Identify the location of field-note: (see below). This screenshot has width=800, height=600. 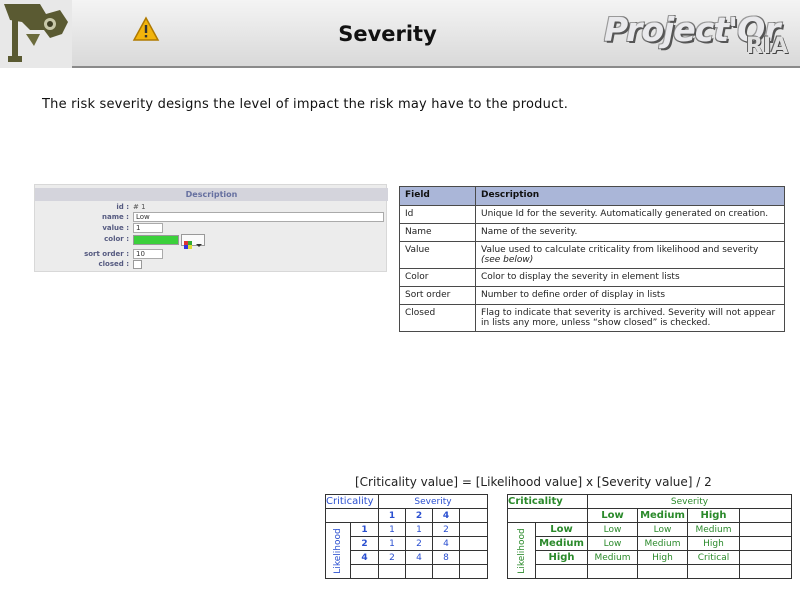
(507, 260).